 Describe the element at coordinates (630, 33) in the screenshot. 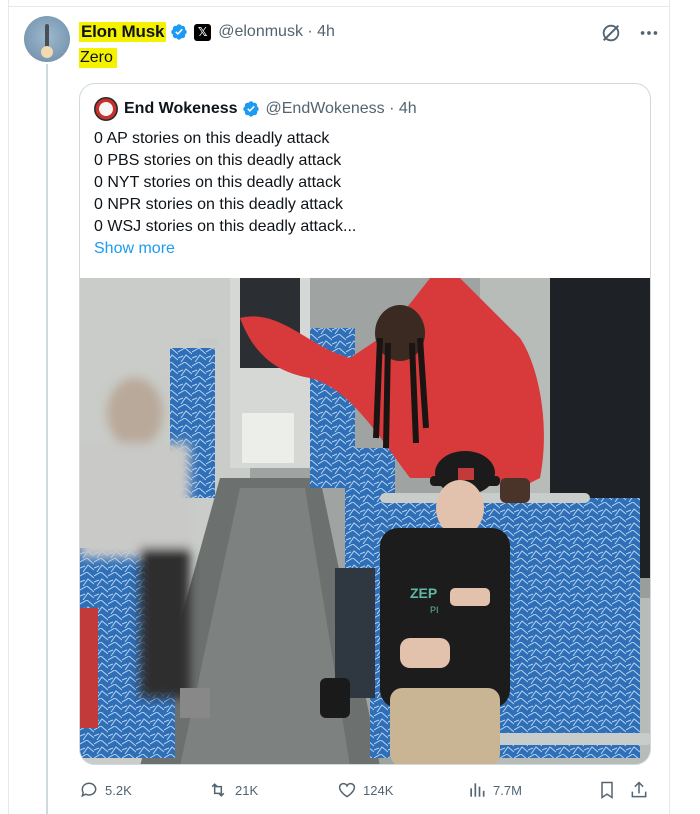

I see `tweet-top-actions` at that location.